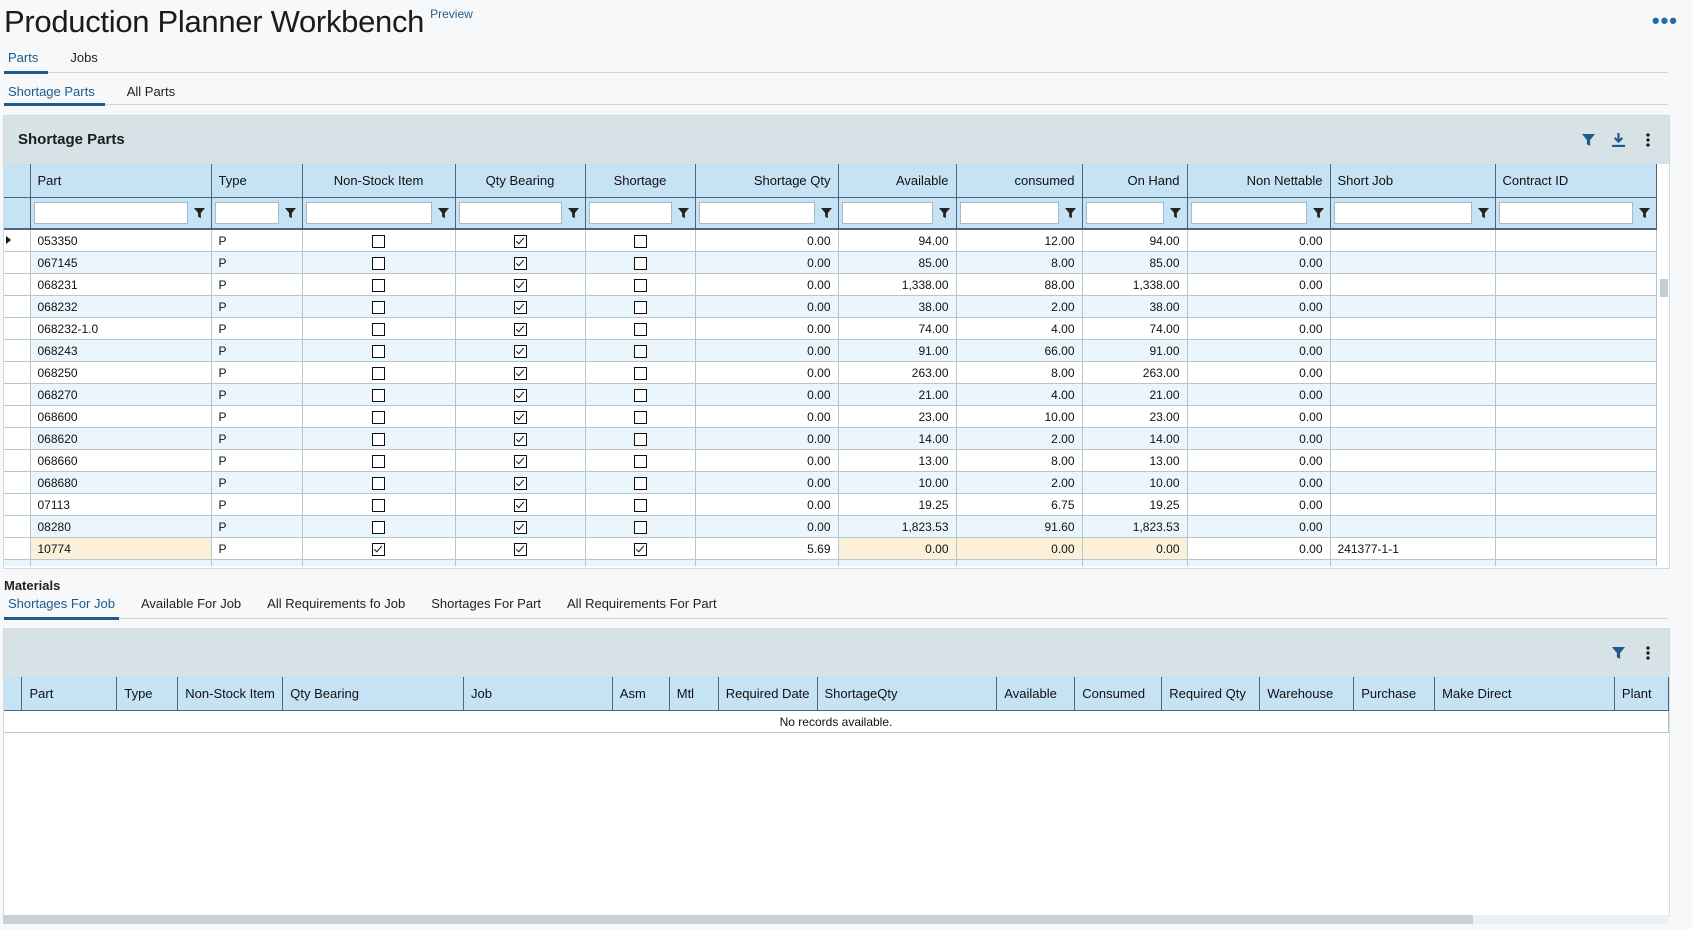 This screenshot has width=1692, height=929. Describe the element at coordinates (1019, 482) in the screenshot. I see `cell-consumed: 2.00` at that location.